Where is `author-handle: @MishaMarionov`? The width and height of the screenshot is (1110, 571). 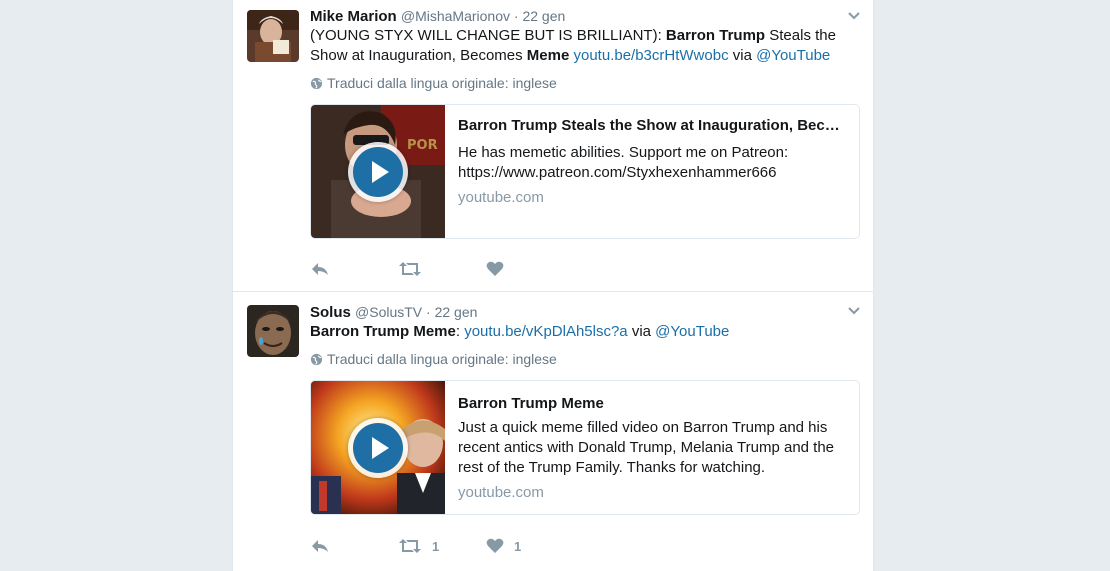 author-handle: @MishaMarionov is located at coordinates (455, 16).